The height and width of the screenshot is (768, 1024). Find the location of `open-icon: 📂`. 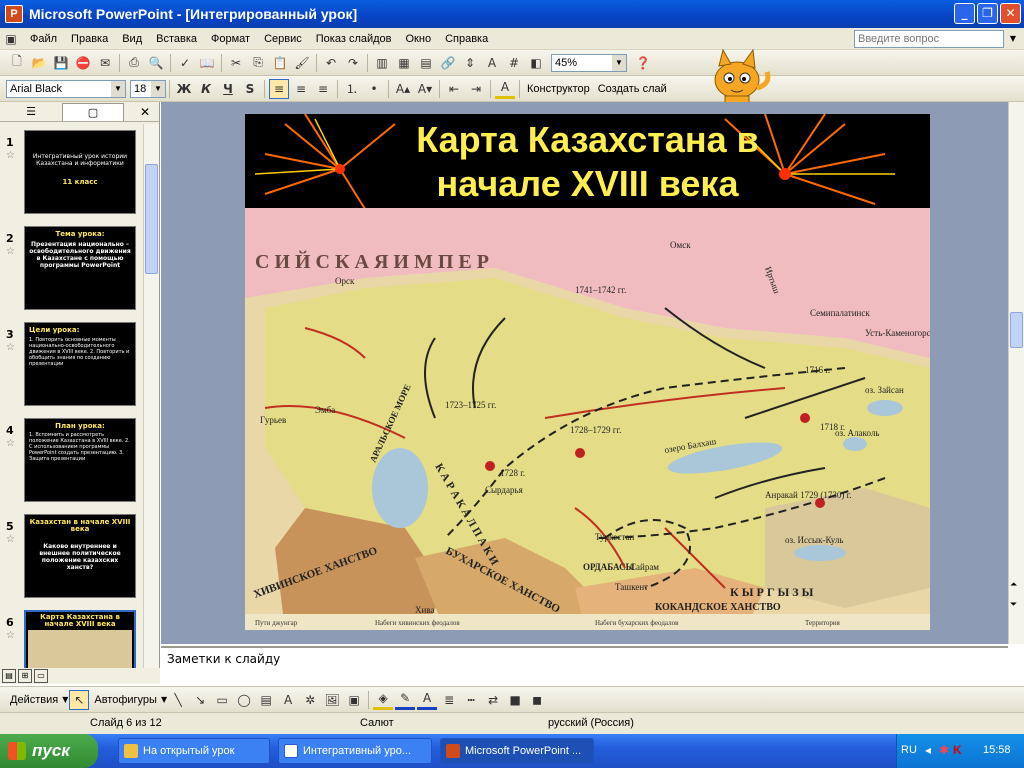

open-icon: 📂 is located at coordinates (39, 63).